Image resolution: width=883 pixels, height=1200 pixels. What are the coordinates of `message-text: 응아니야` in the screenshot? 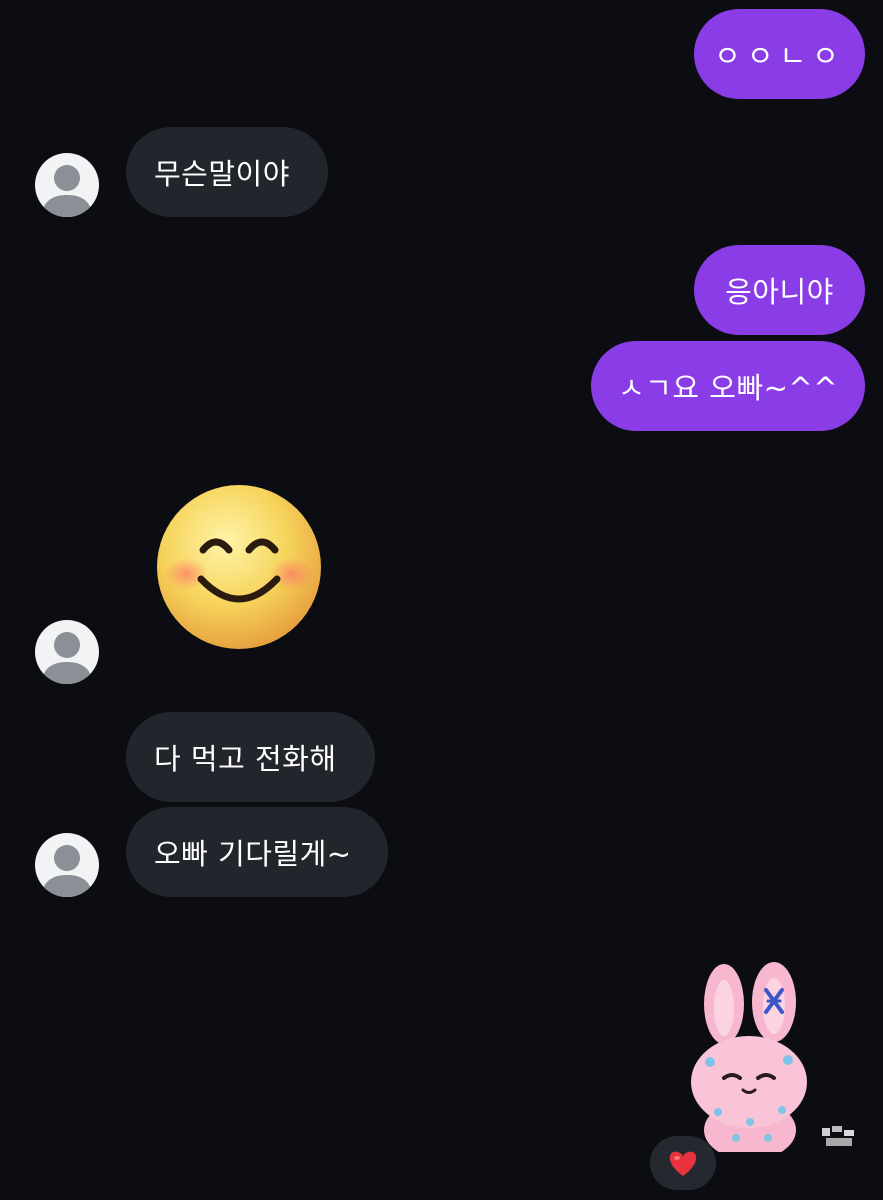 It's located at (779, 292).